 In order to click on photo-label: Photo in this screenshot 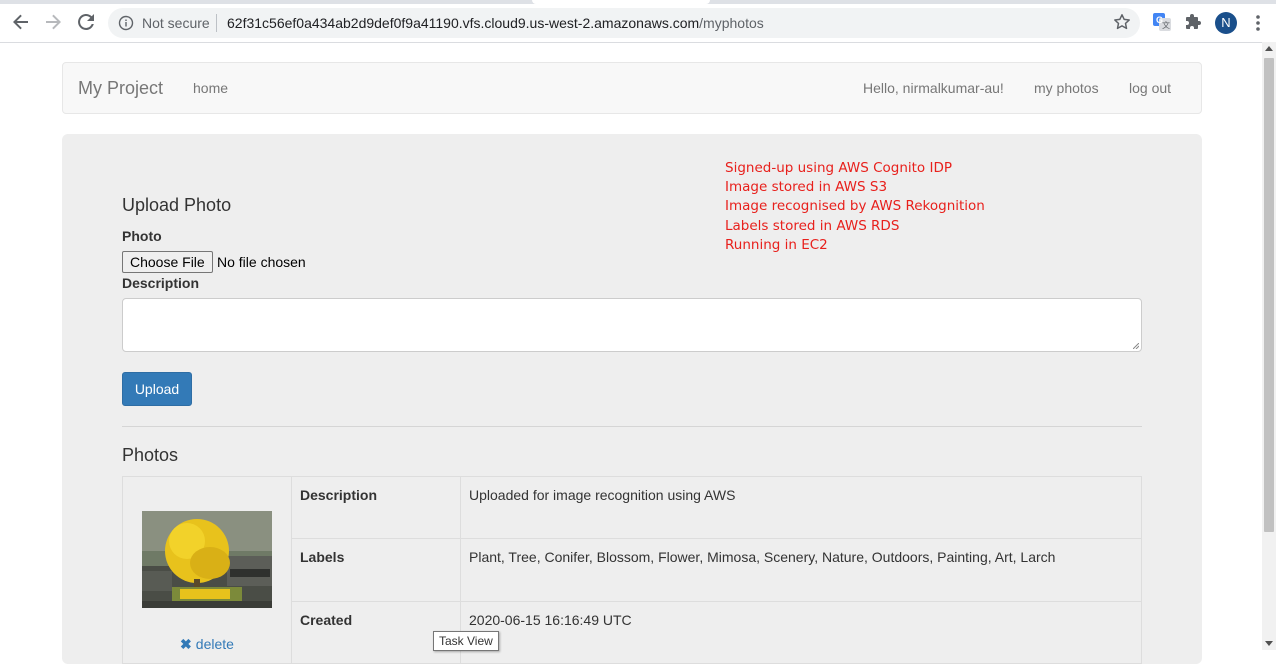, I will do `click(142, 236)`.